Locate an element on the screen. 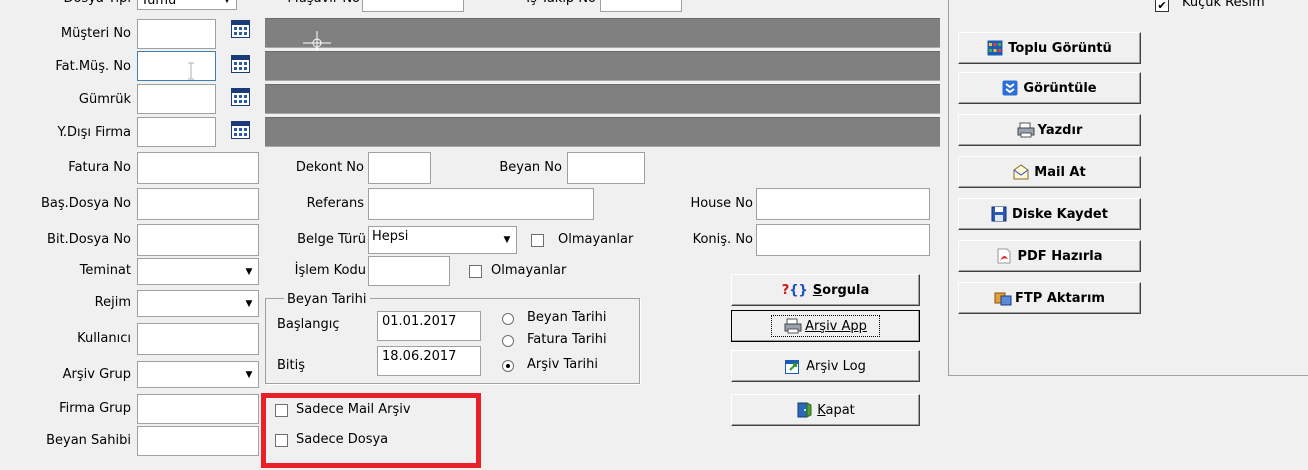 This screenshot has width=1308, height=470. olmayanlar-belge-label: Olmayanlar is located at coordinates (596, 239).